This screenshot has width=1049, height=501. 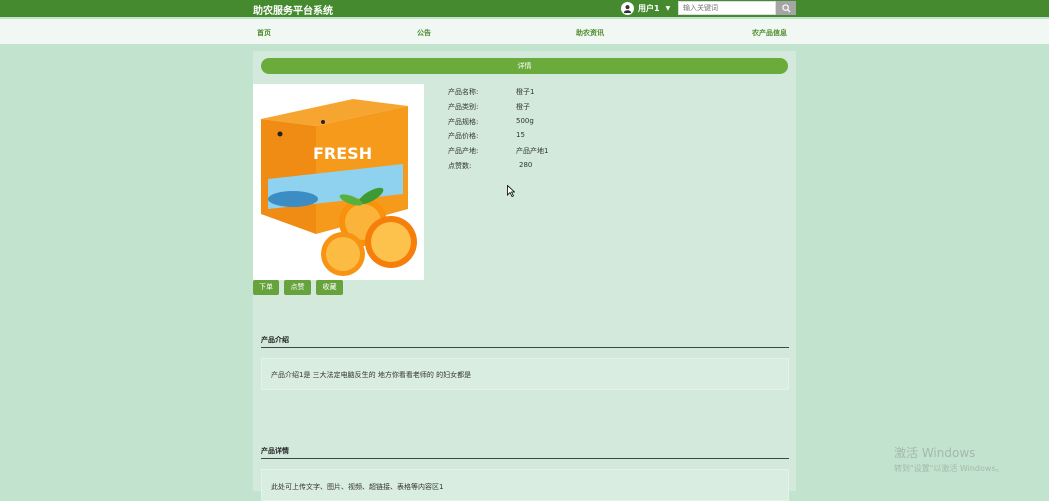 I want to click on detail-header-bar: 详情, so click(x=524, y=66).